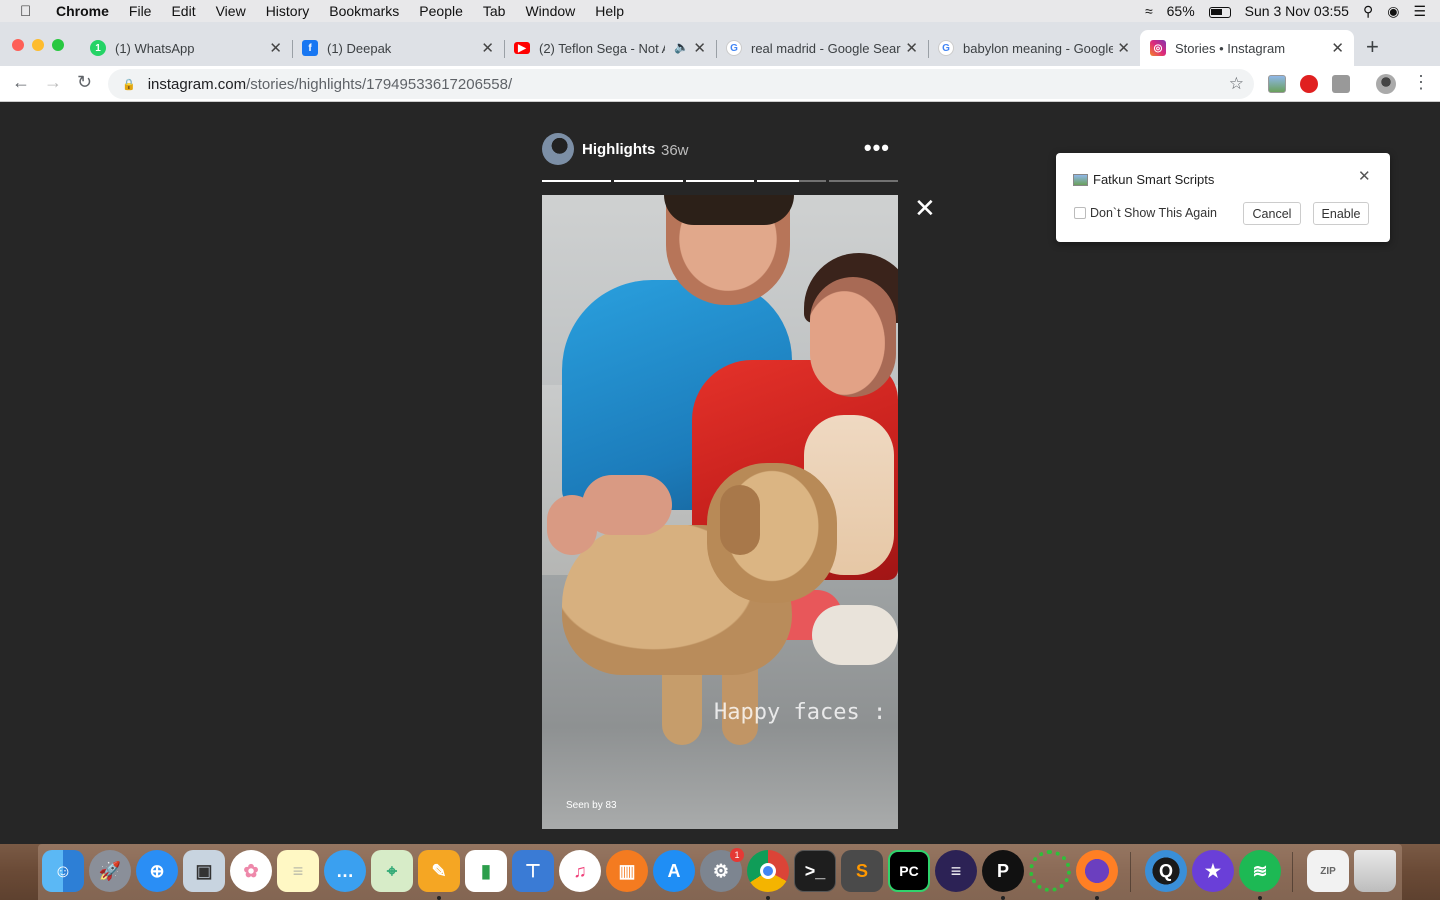 The image size is (1440, 900). Describe the element at coordinates (610, 48) in the screenshot. I see `tab-youtube: ▶ (2) Teflon Sega - Not A 🔈 ✕` at that location.